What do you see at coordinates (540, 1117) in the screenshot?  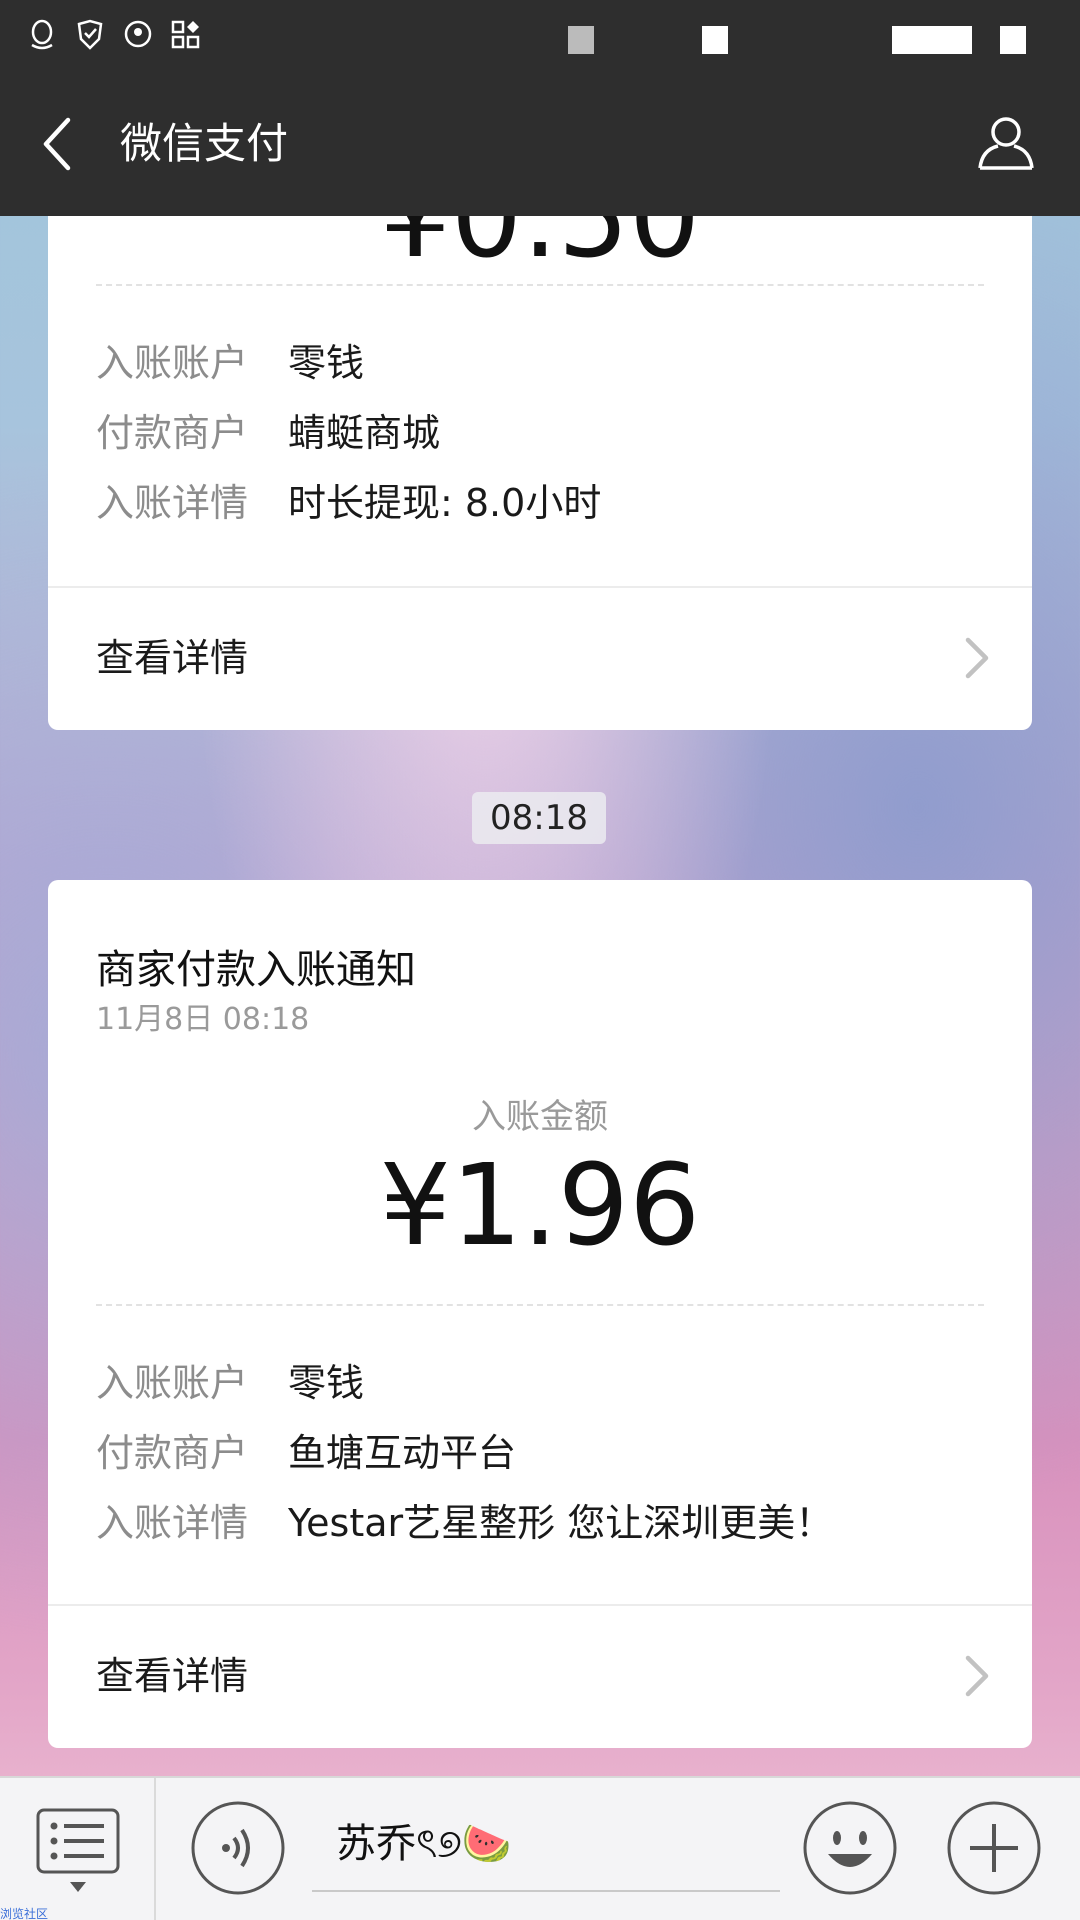 I see `amount-label: 入账金额` at bounding box center [540, 1117].